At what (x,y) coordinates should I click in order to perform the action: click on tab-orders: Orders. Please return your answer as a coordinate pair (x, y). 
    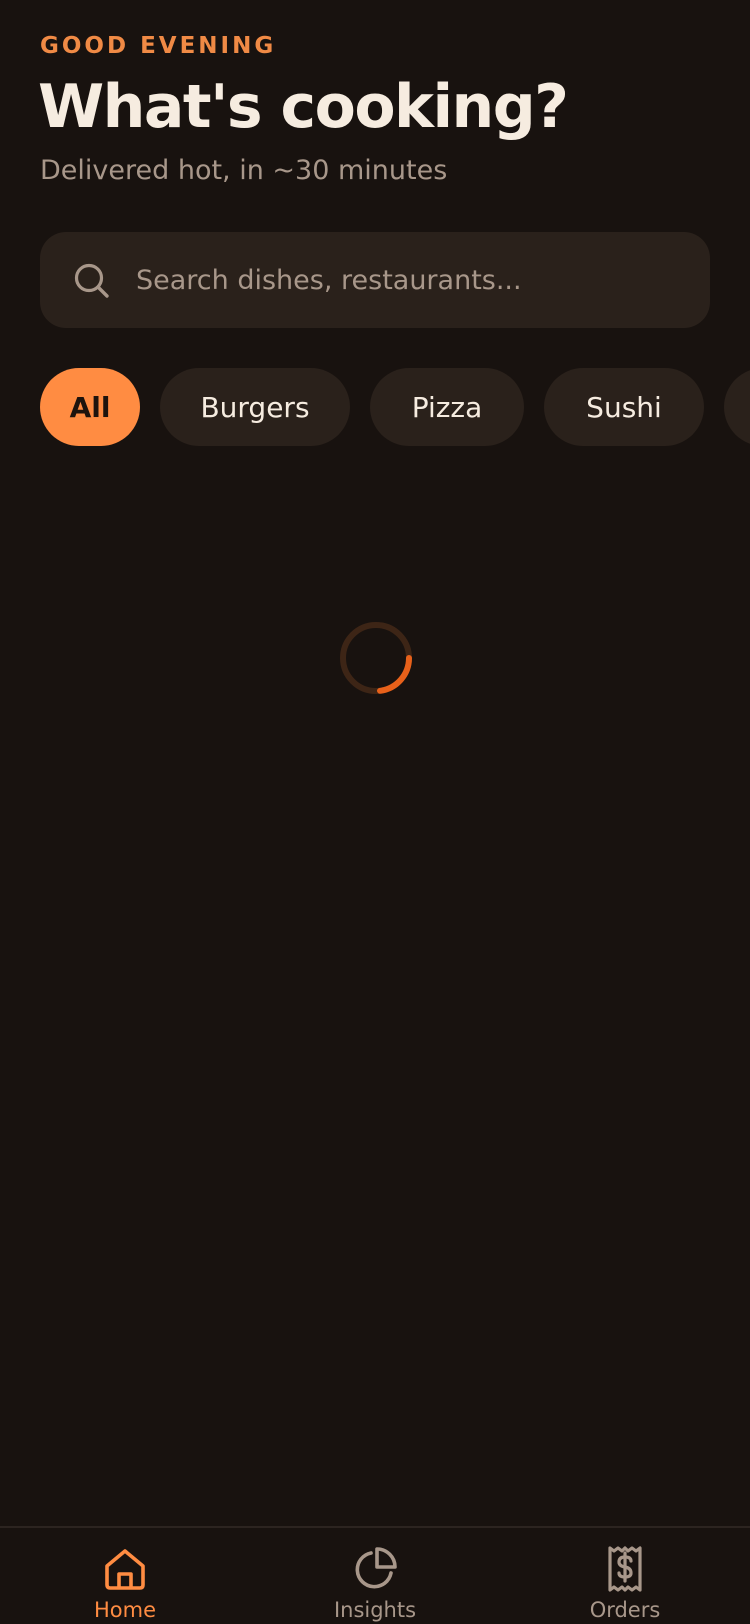
    Looking at the image, I should click on (625, 1576).